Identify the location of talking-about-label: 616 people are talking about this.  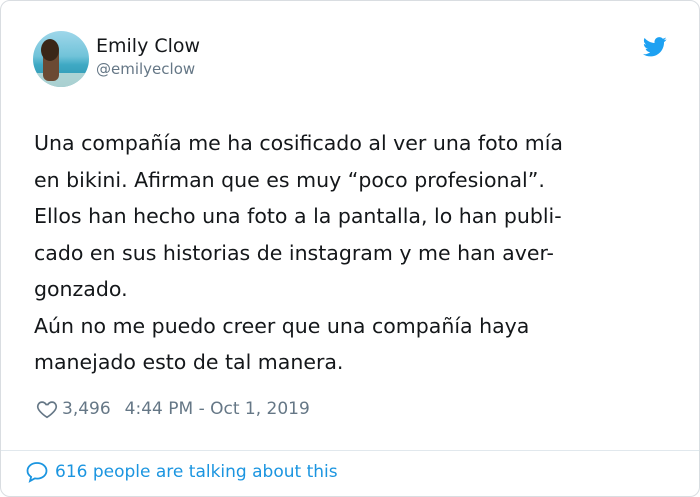
(196, 472).